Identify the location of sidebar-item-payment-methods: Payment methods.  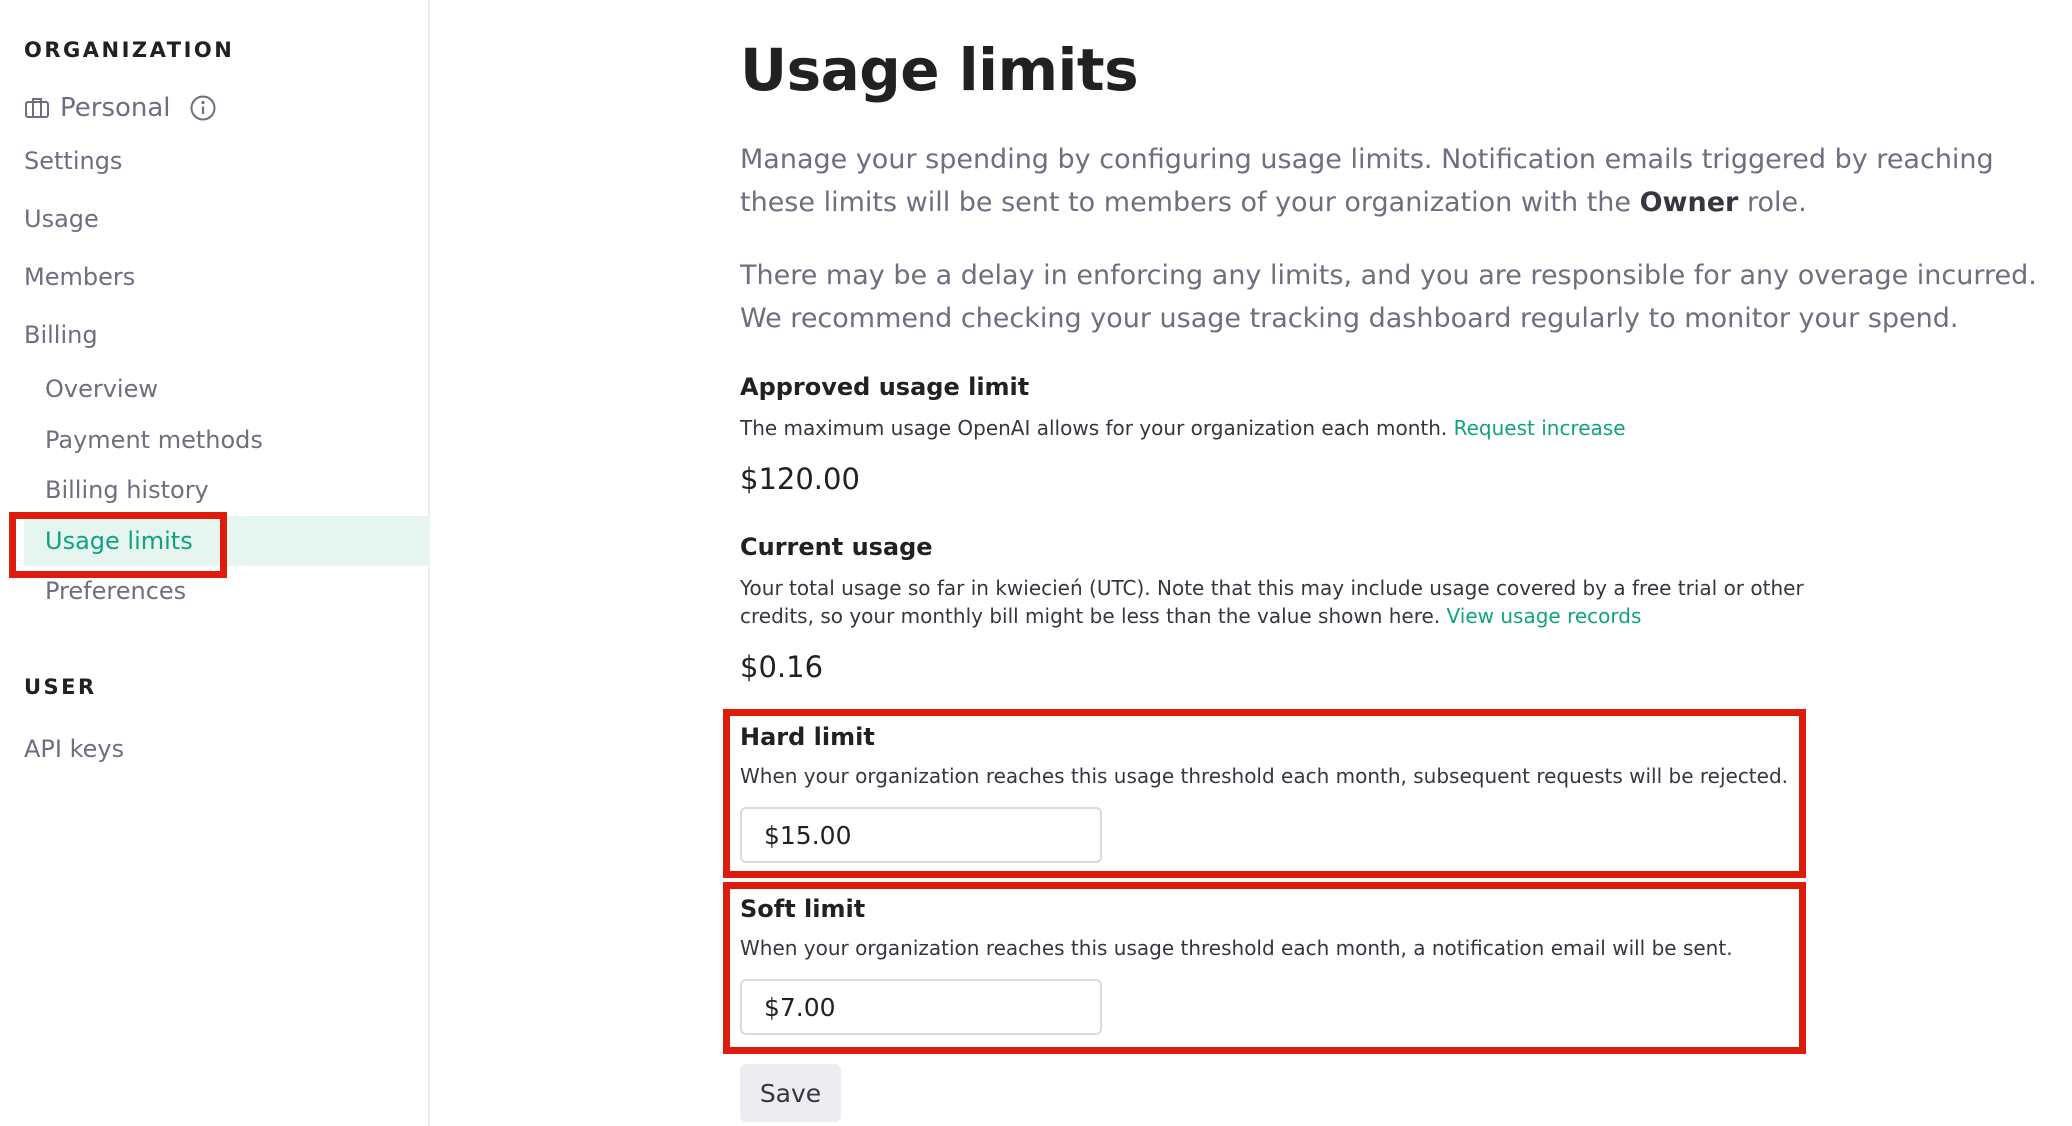
(154, 440).